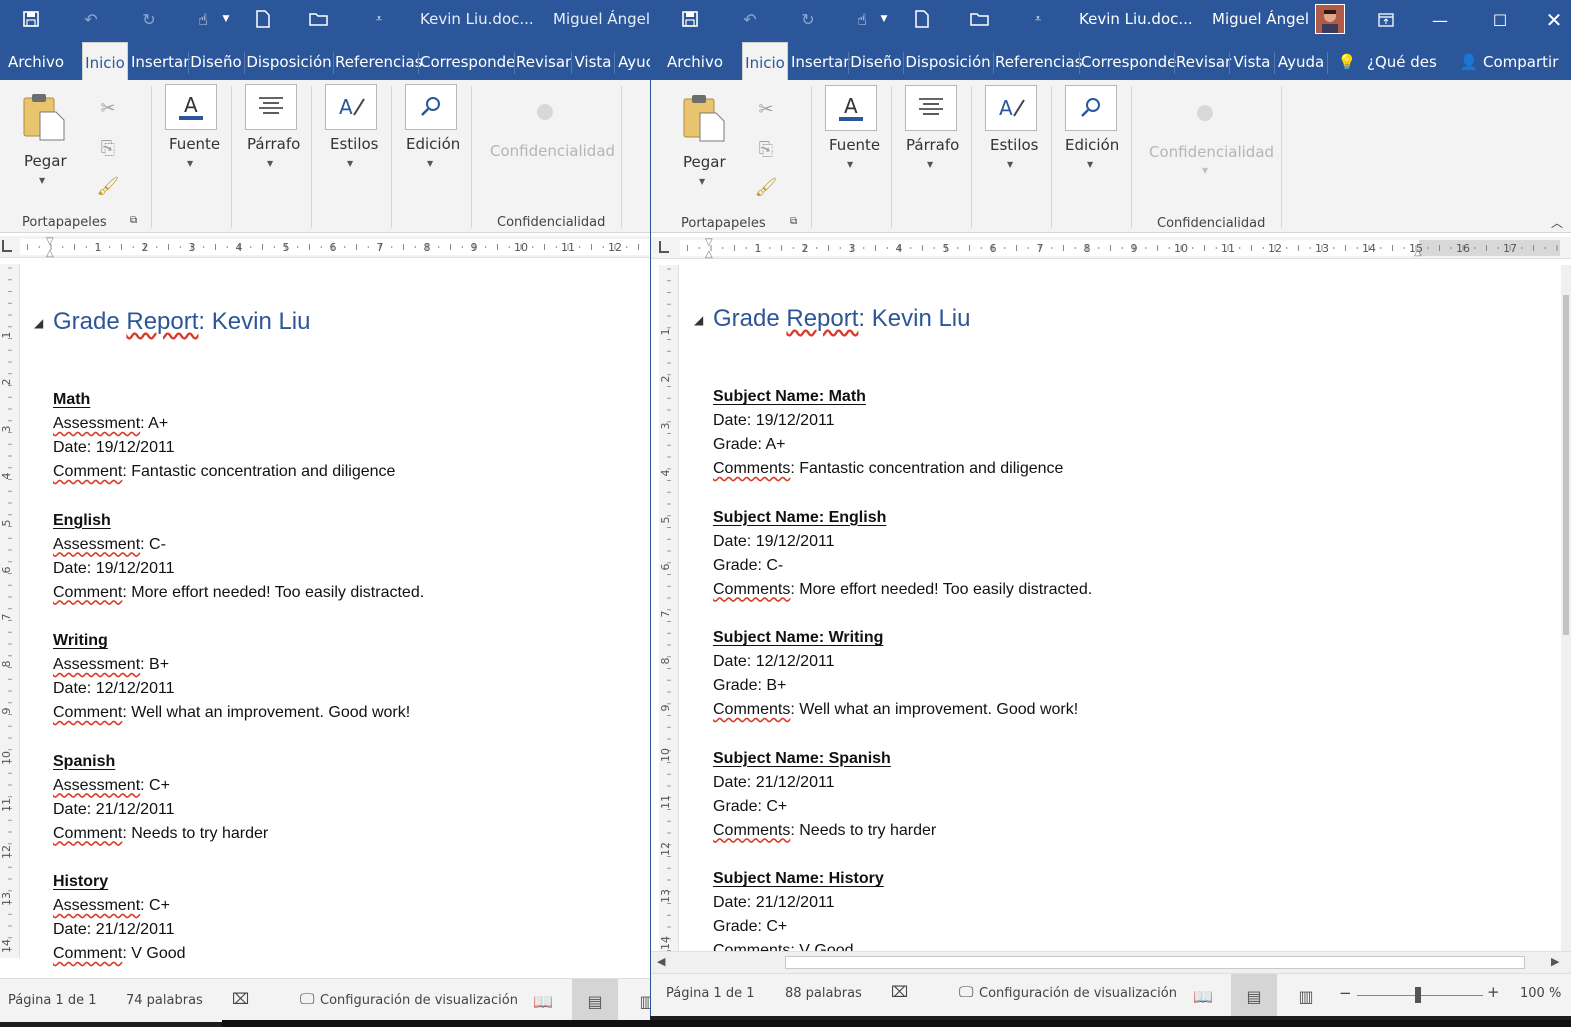 Image resolution: width=1571 pixels, height=1027 pixels. I want to click on open-folder-icon, so click(980, 19).